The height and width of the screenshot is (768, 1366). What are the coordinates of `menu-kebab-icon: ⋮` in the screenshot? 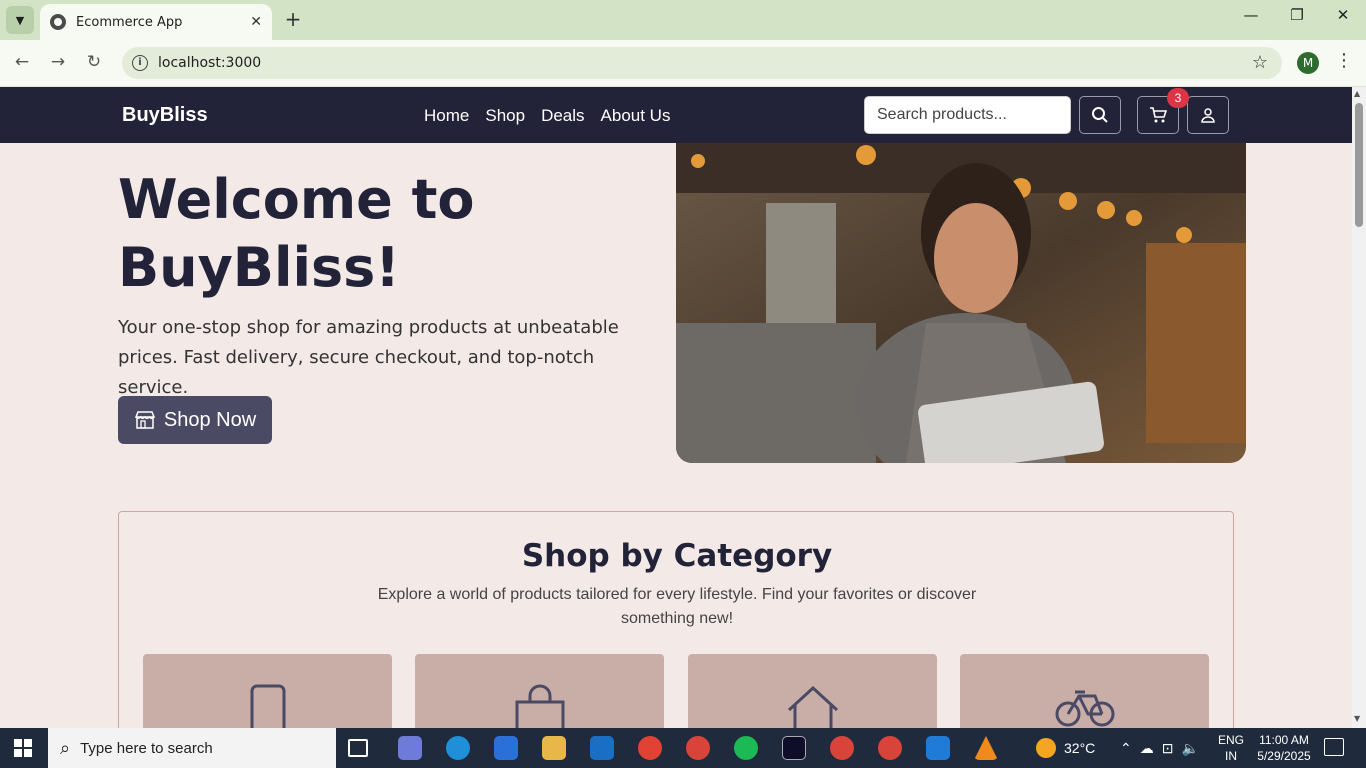 It's located at (1344, 60).